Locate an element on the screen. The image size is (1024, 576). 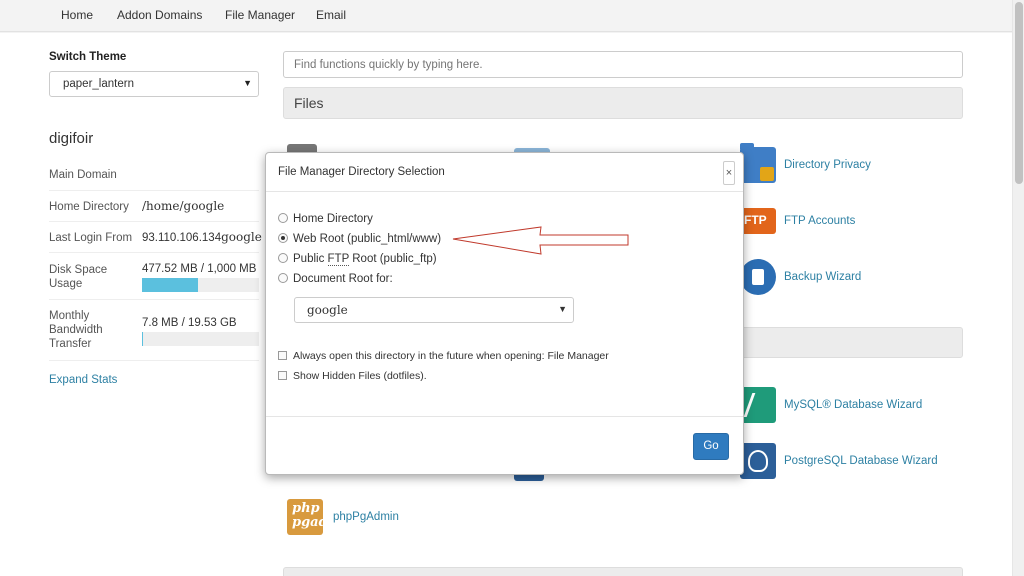
option-home-directory: Home Directory is located at coordinates (325, 219).